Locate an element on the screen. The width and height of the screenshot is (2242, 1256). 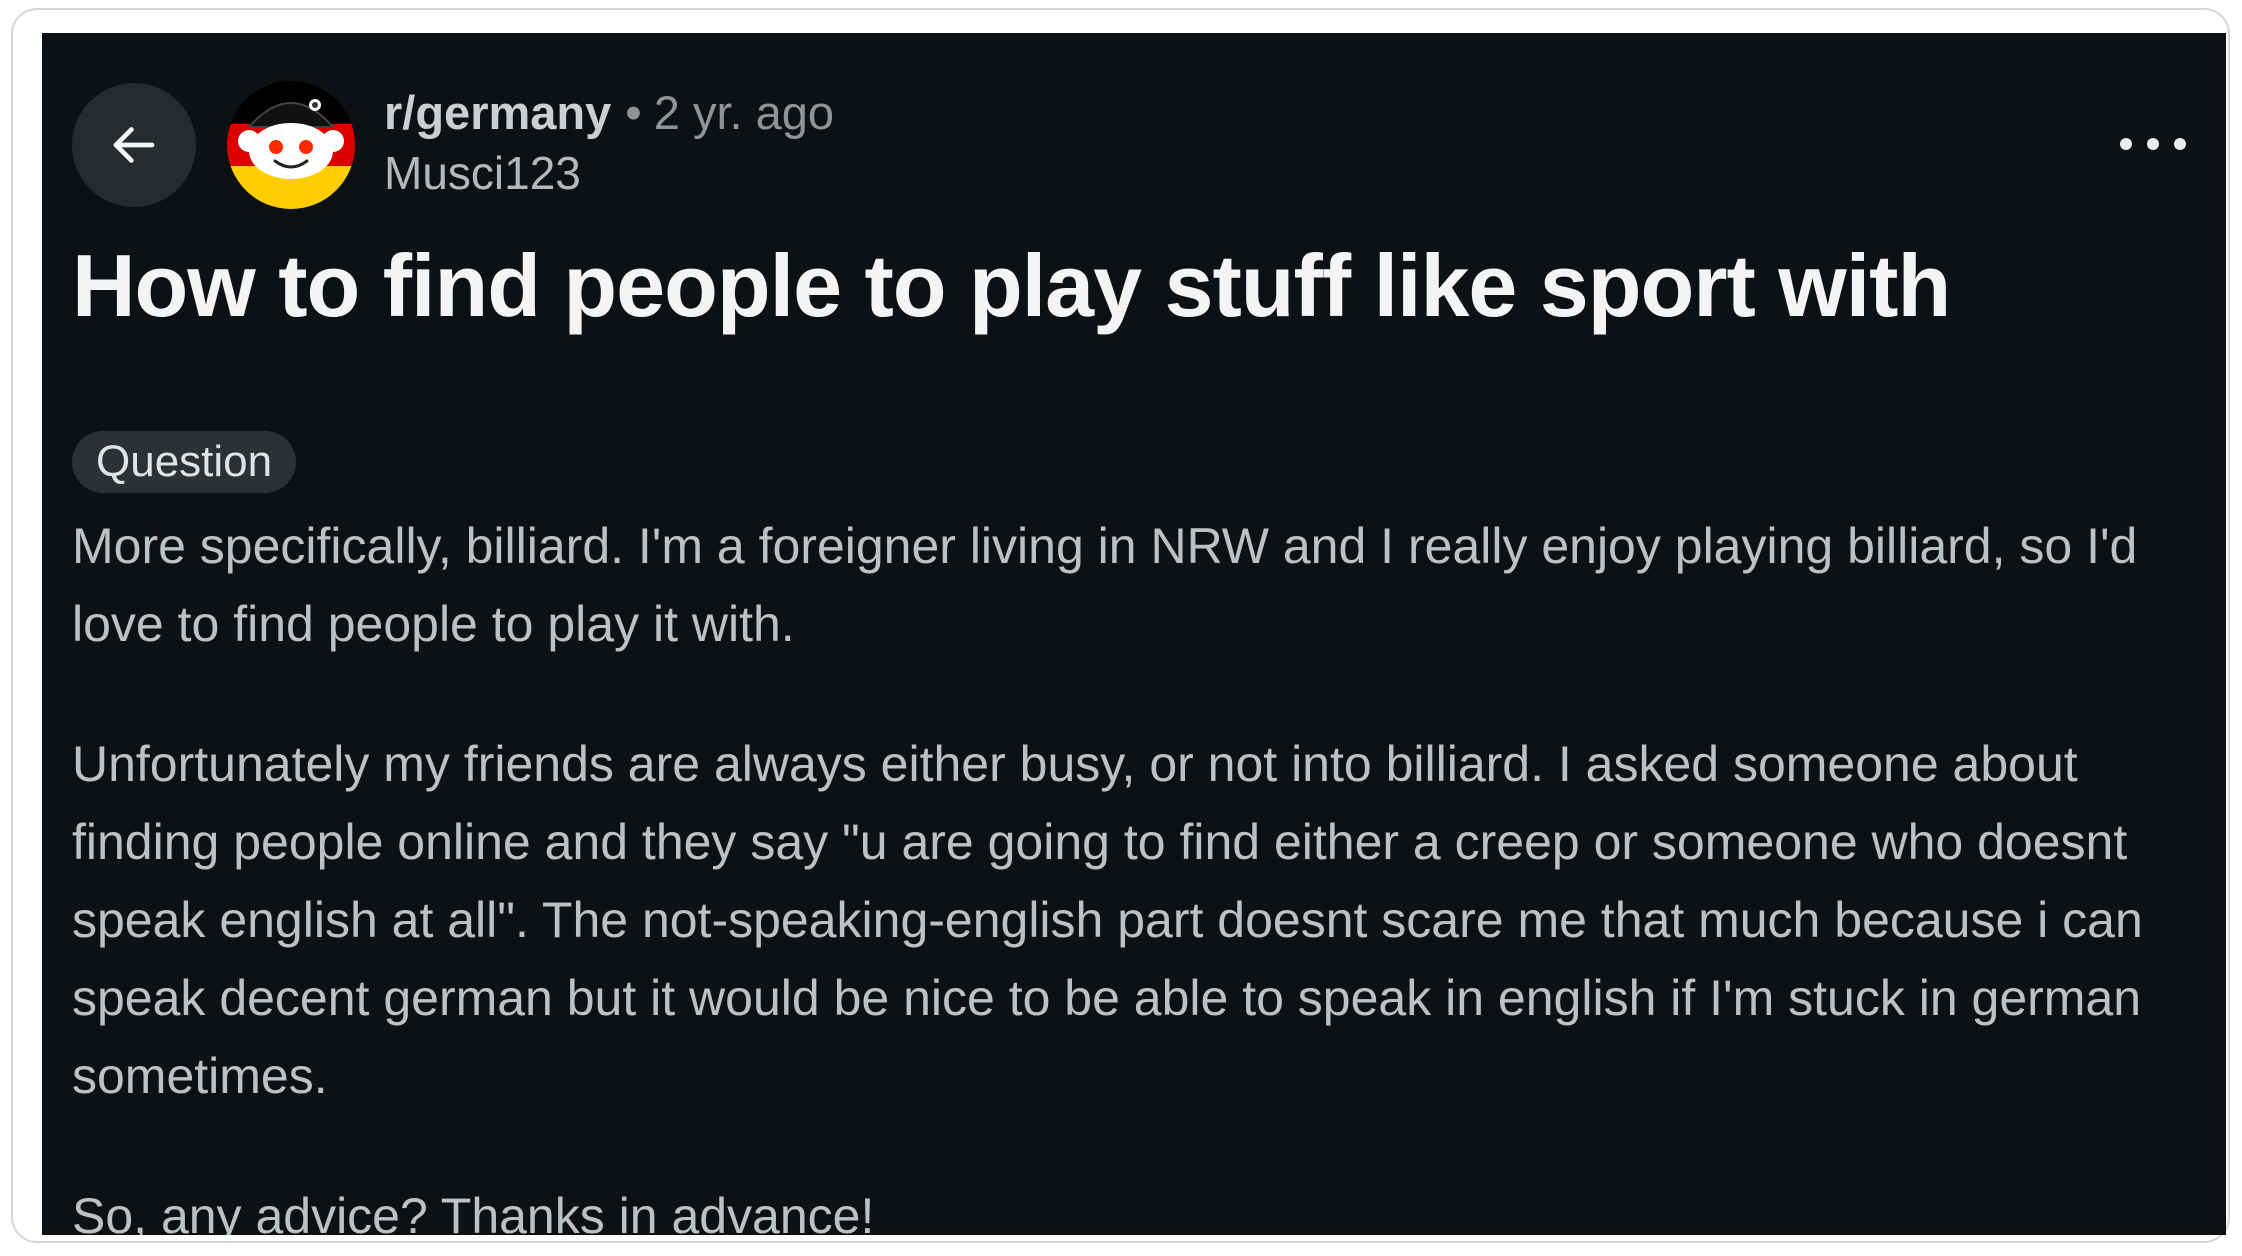
snoo-germany-icon is located at coordinates (291, 145).